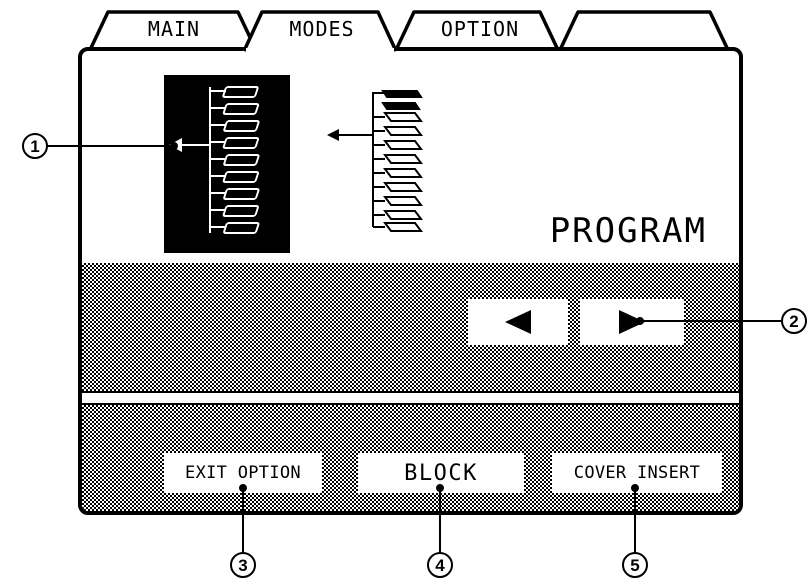  I want to click on callout-5: 5, so click(635, 565).